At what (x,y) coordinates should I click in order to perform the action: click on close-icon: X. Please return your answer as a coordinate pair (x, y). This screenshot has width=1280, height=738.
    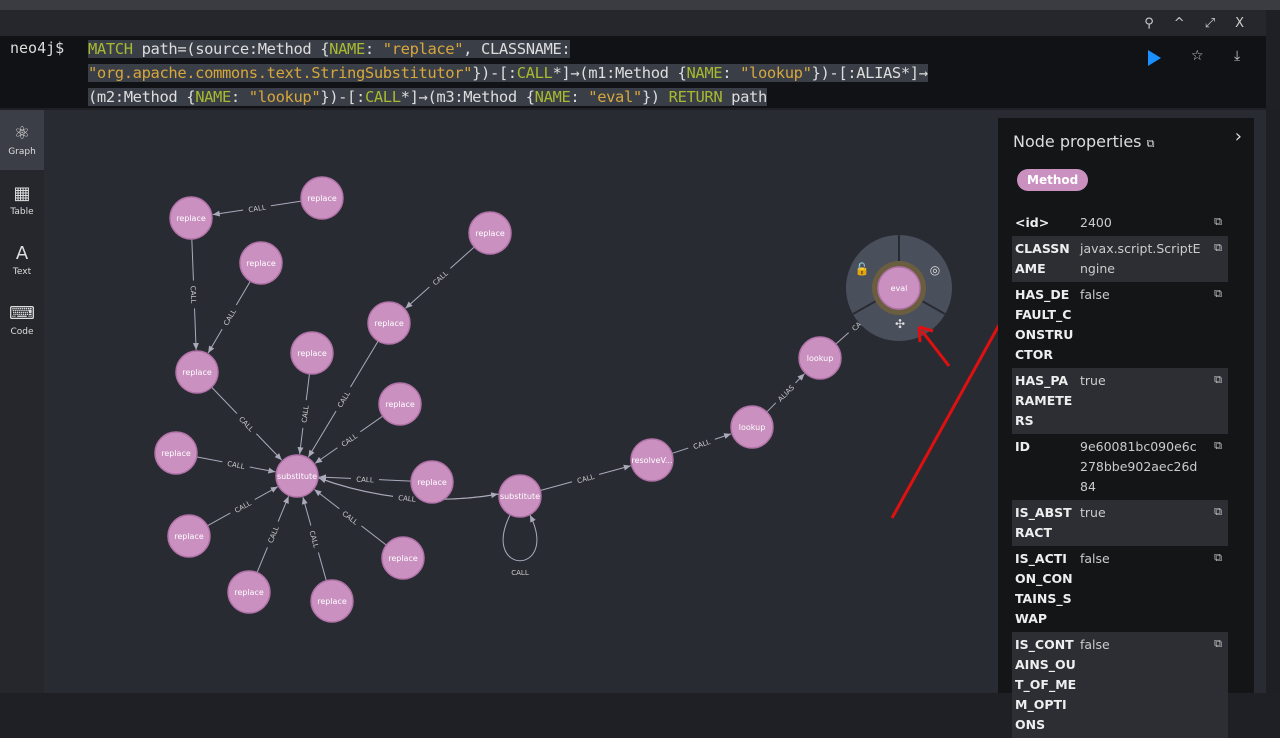
    Looking at the image, I should click on (1239, 23).